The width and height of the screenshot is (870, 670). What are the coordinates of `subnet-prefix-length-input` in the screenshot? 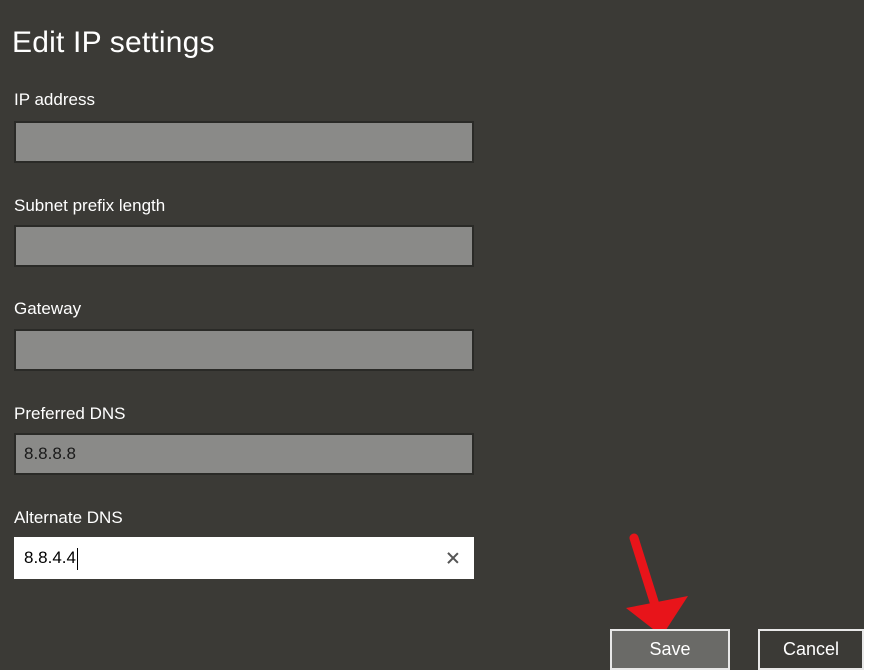 It's located at (244, 246).